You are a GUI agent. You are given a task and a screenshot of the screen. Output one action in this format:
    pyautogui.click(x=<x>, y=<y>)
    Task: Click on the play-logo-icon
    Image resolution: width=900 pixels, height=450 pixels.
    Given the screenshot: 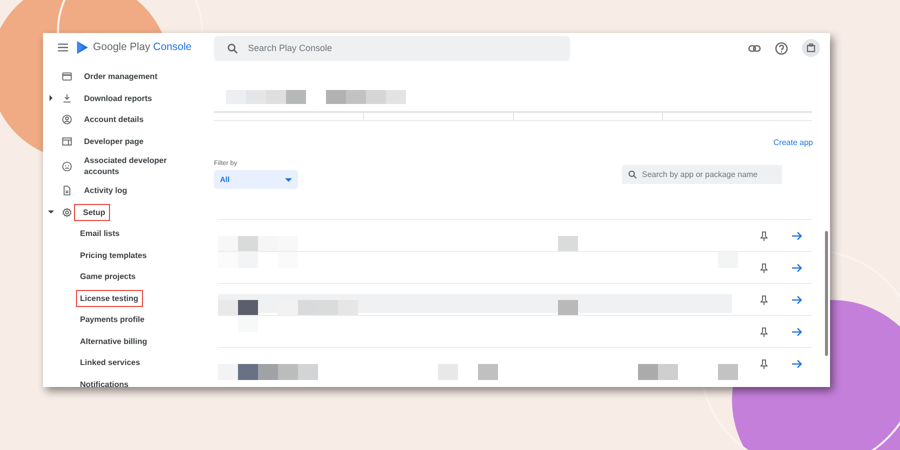 What is the action you would take?
    pyautogui.click(x=82, y=47)
    